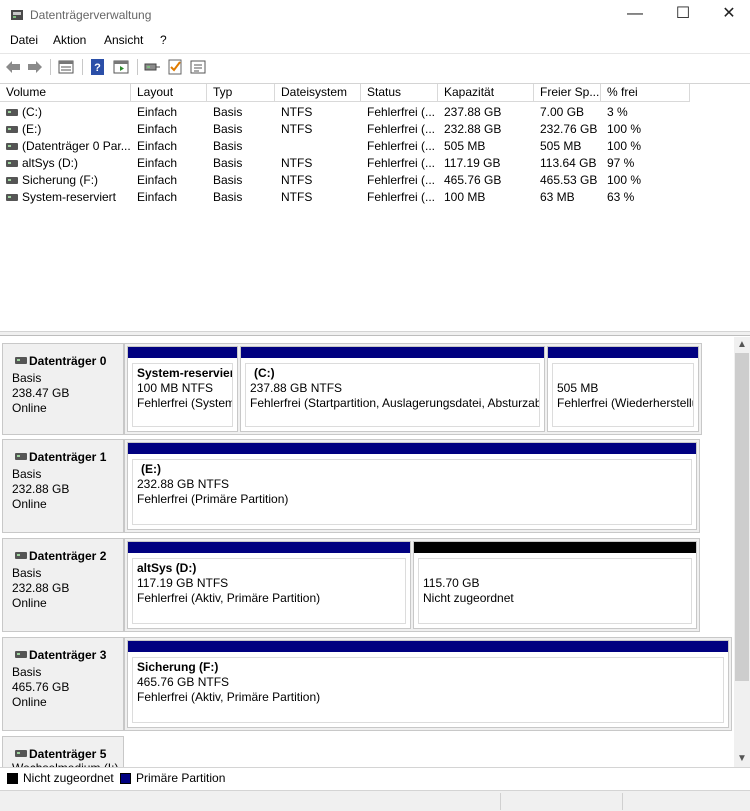 This screenshot has width=750, height=811. Describe the element at coordinates (728, 15) in the screenshot. I see `close-button: ✕` at that location.